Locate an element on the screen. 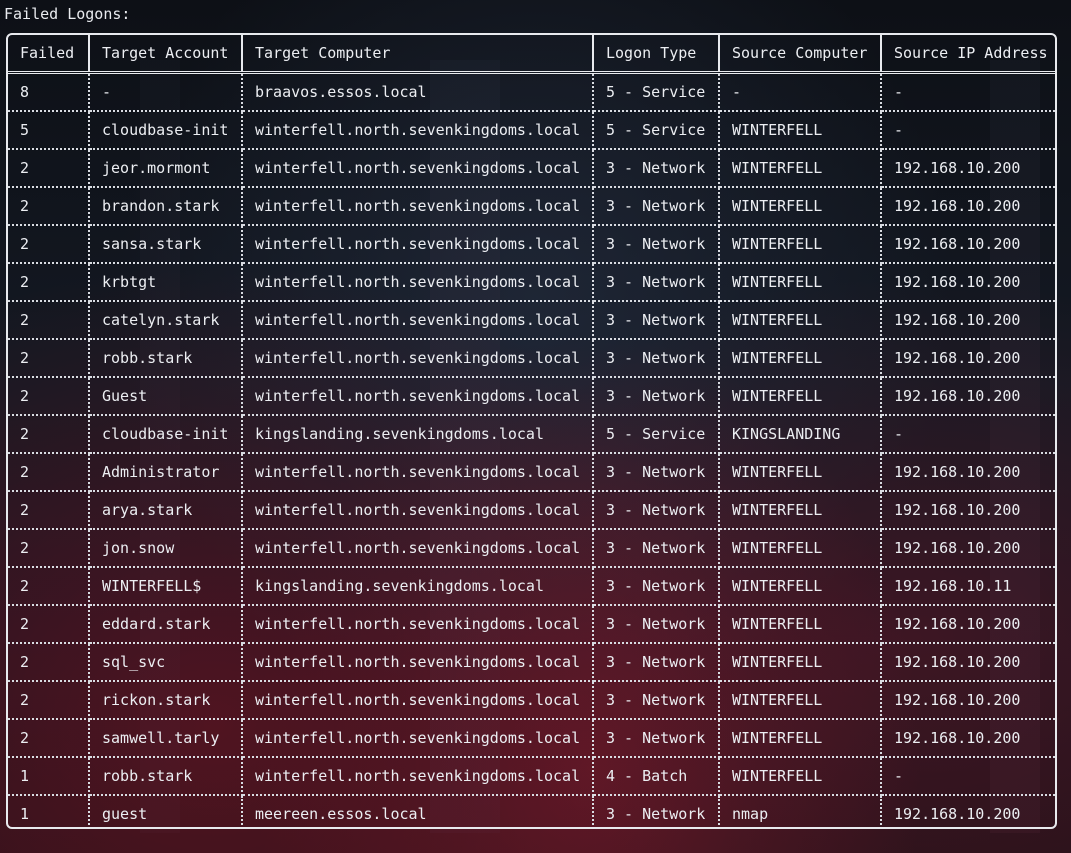 The width and height of the screenshot is (1071, 853). column-header-source-computer: Source Computer is located at coordinates (800, 54).